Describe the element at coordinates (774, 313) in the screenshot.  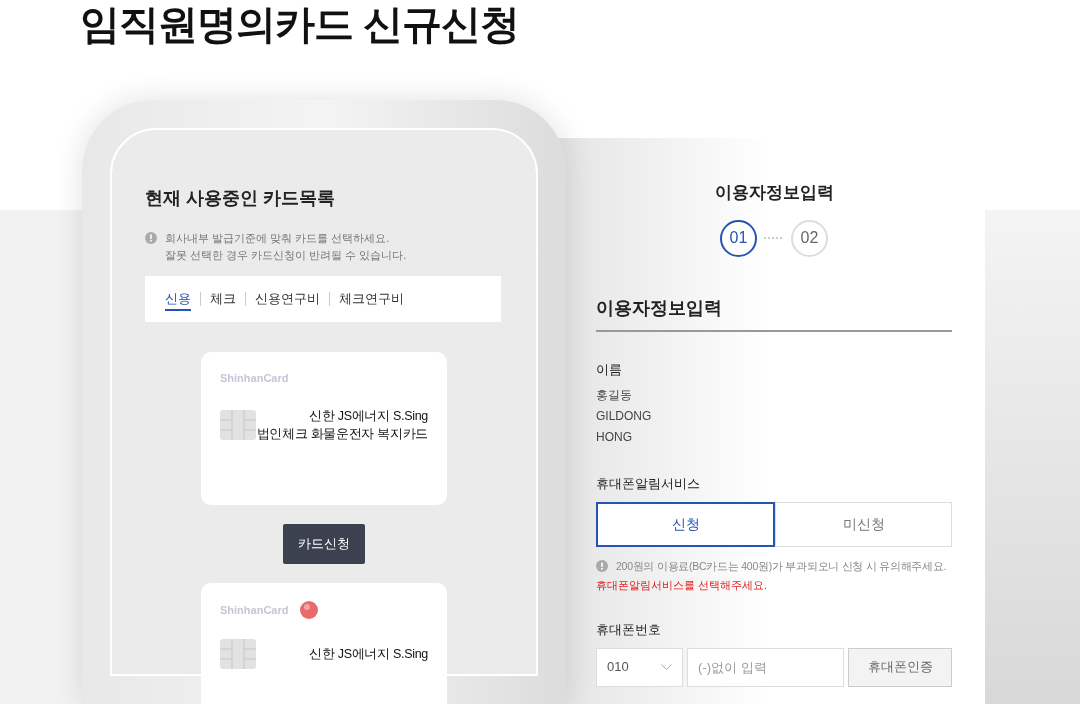
I see `section-title: 이용자정보입력` at that location.